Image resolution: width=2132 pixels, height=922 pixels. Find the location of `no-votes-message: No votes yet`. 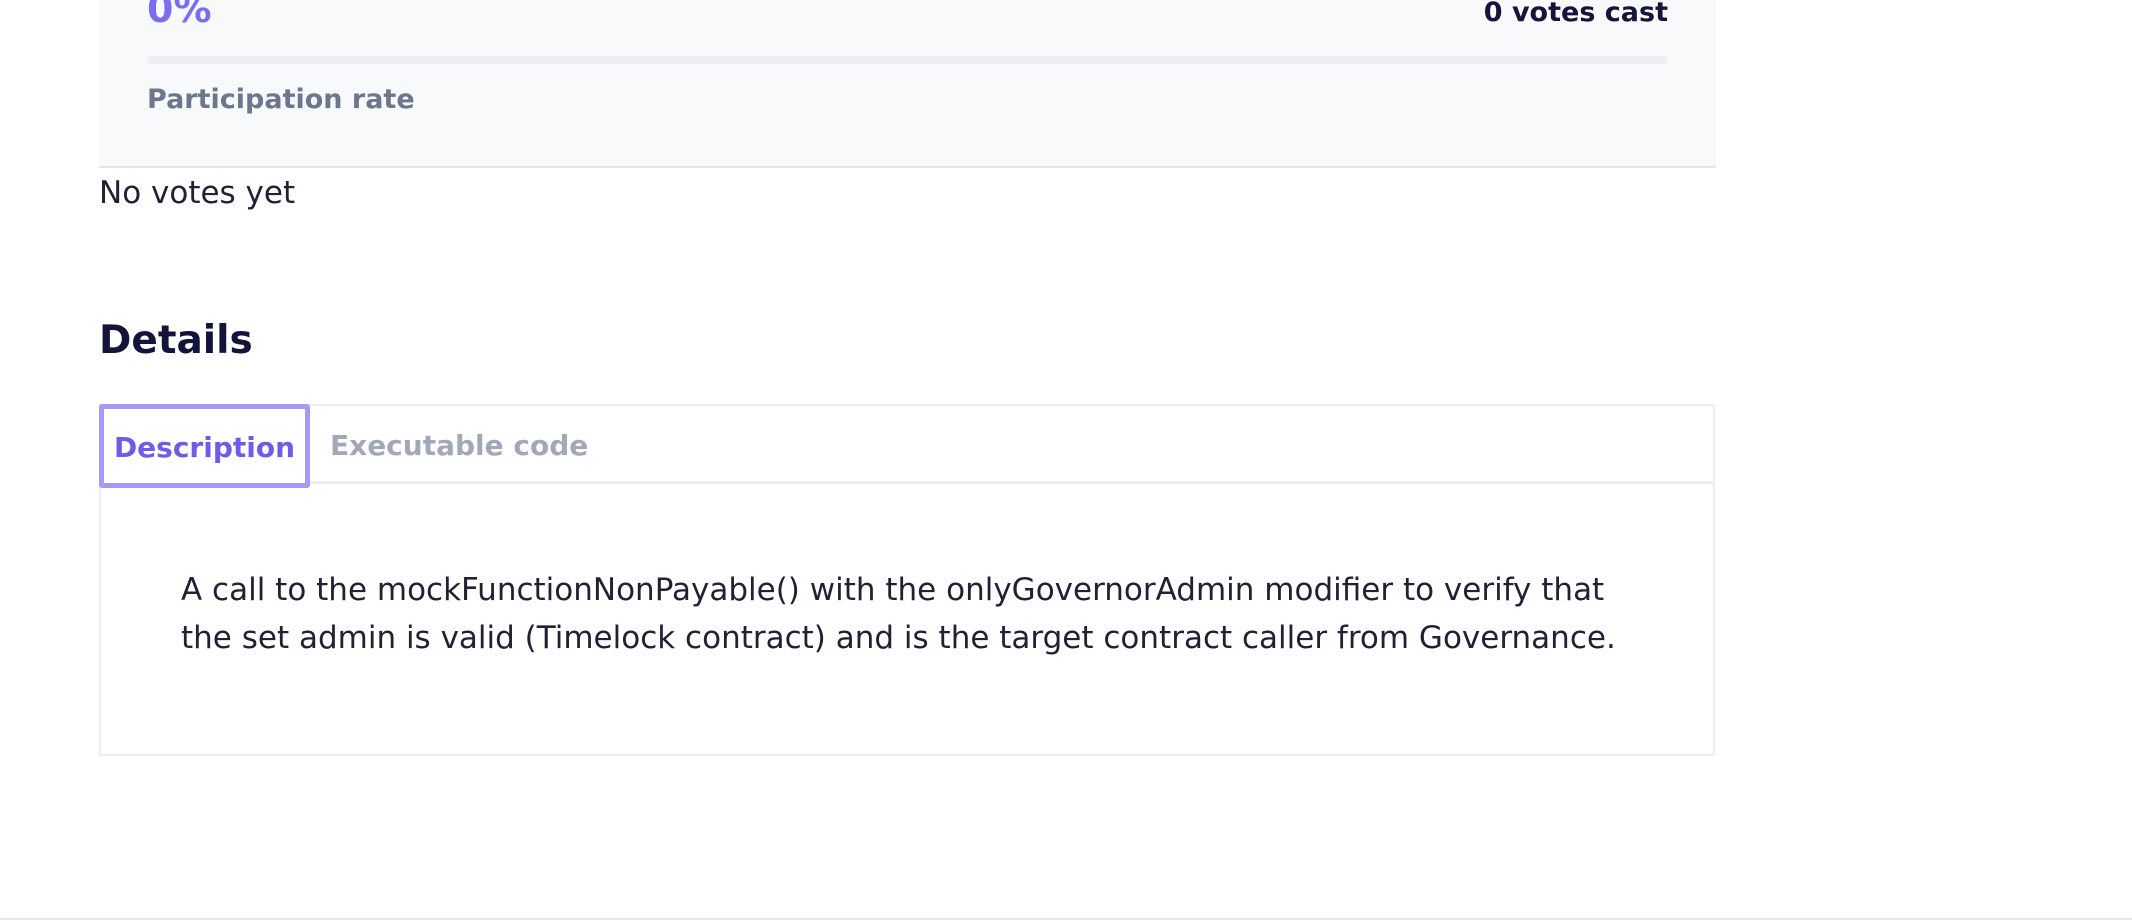

no-votes-message: No votes yet is located at coordinates (197, 193).